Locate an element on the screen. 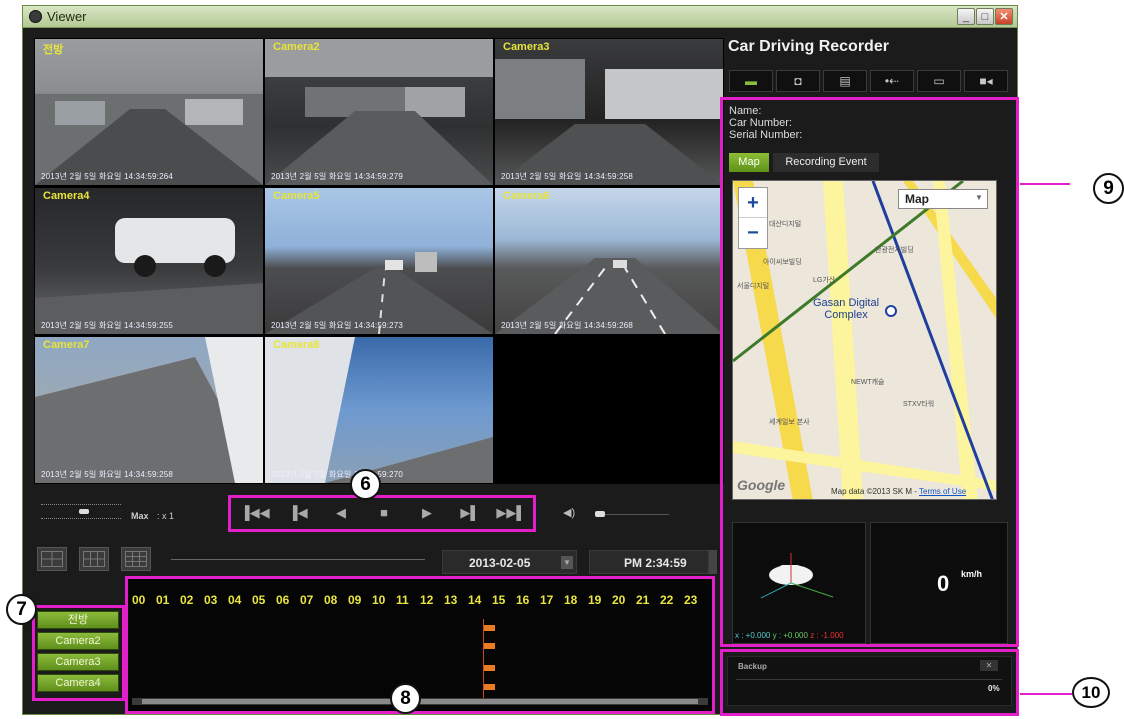 Image resolution: width=1124 pixels, height=719 pixels. close-button: ✕ is located at coordinates (1004, 16).